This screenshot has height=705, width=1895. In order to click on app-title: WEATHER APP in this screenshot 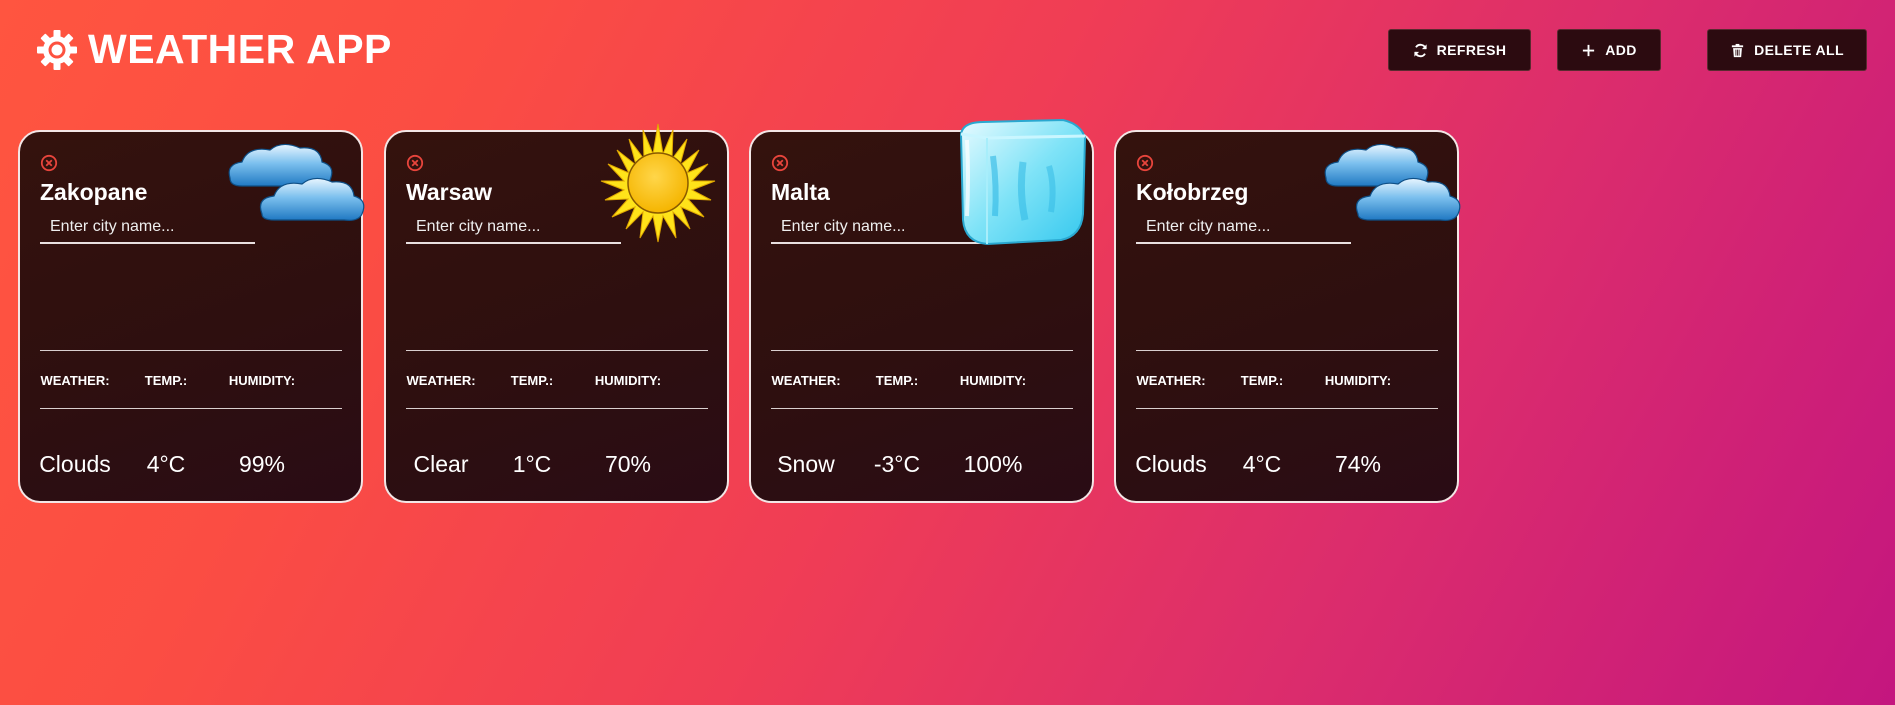, I will do `click(240, 49)`.